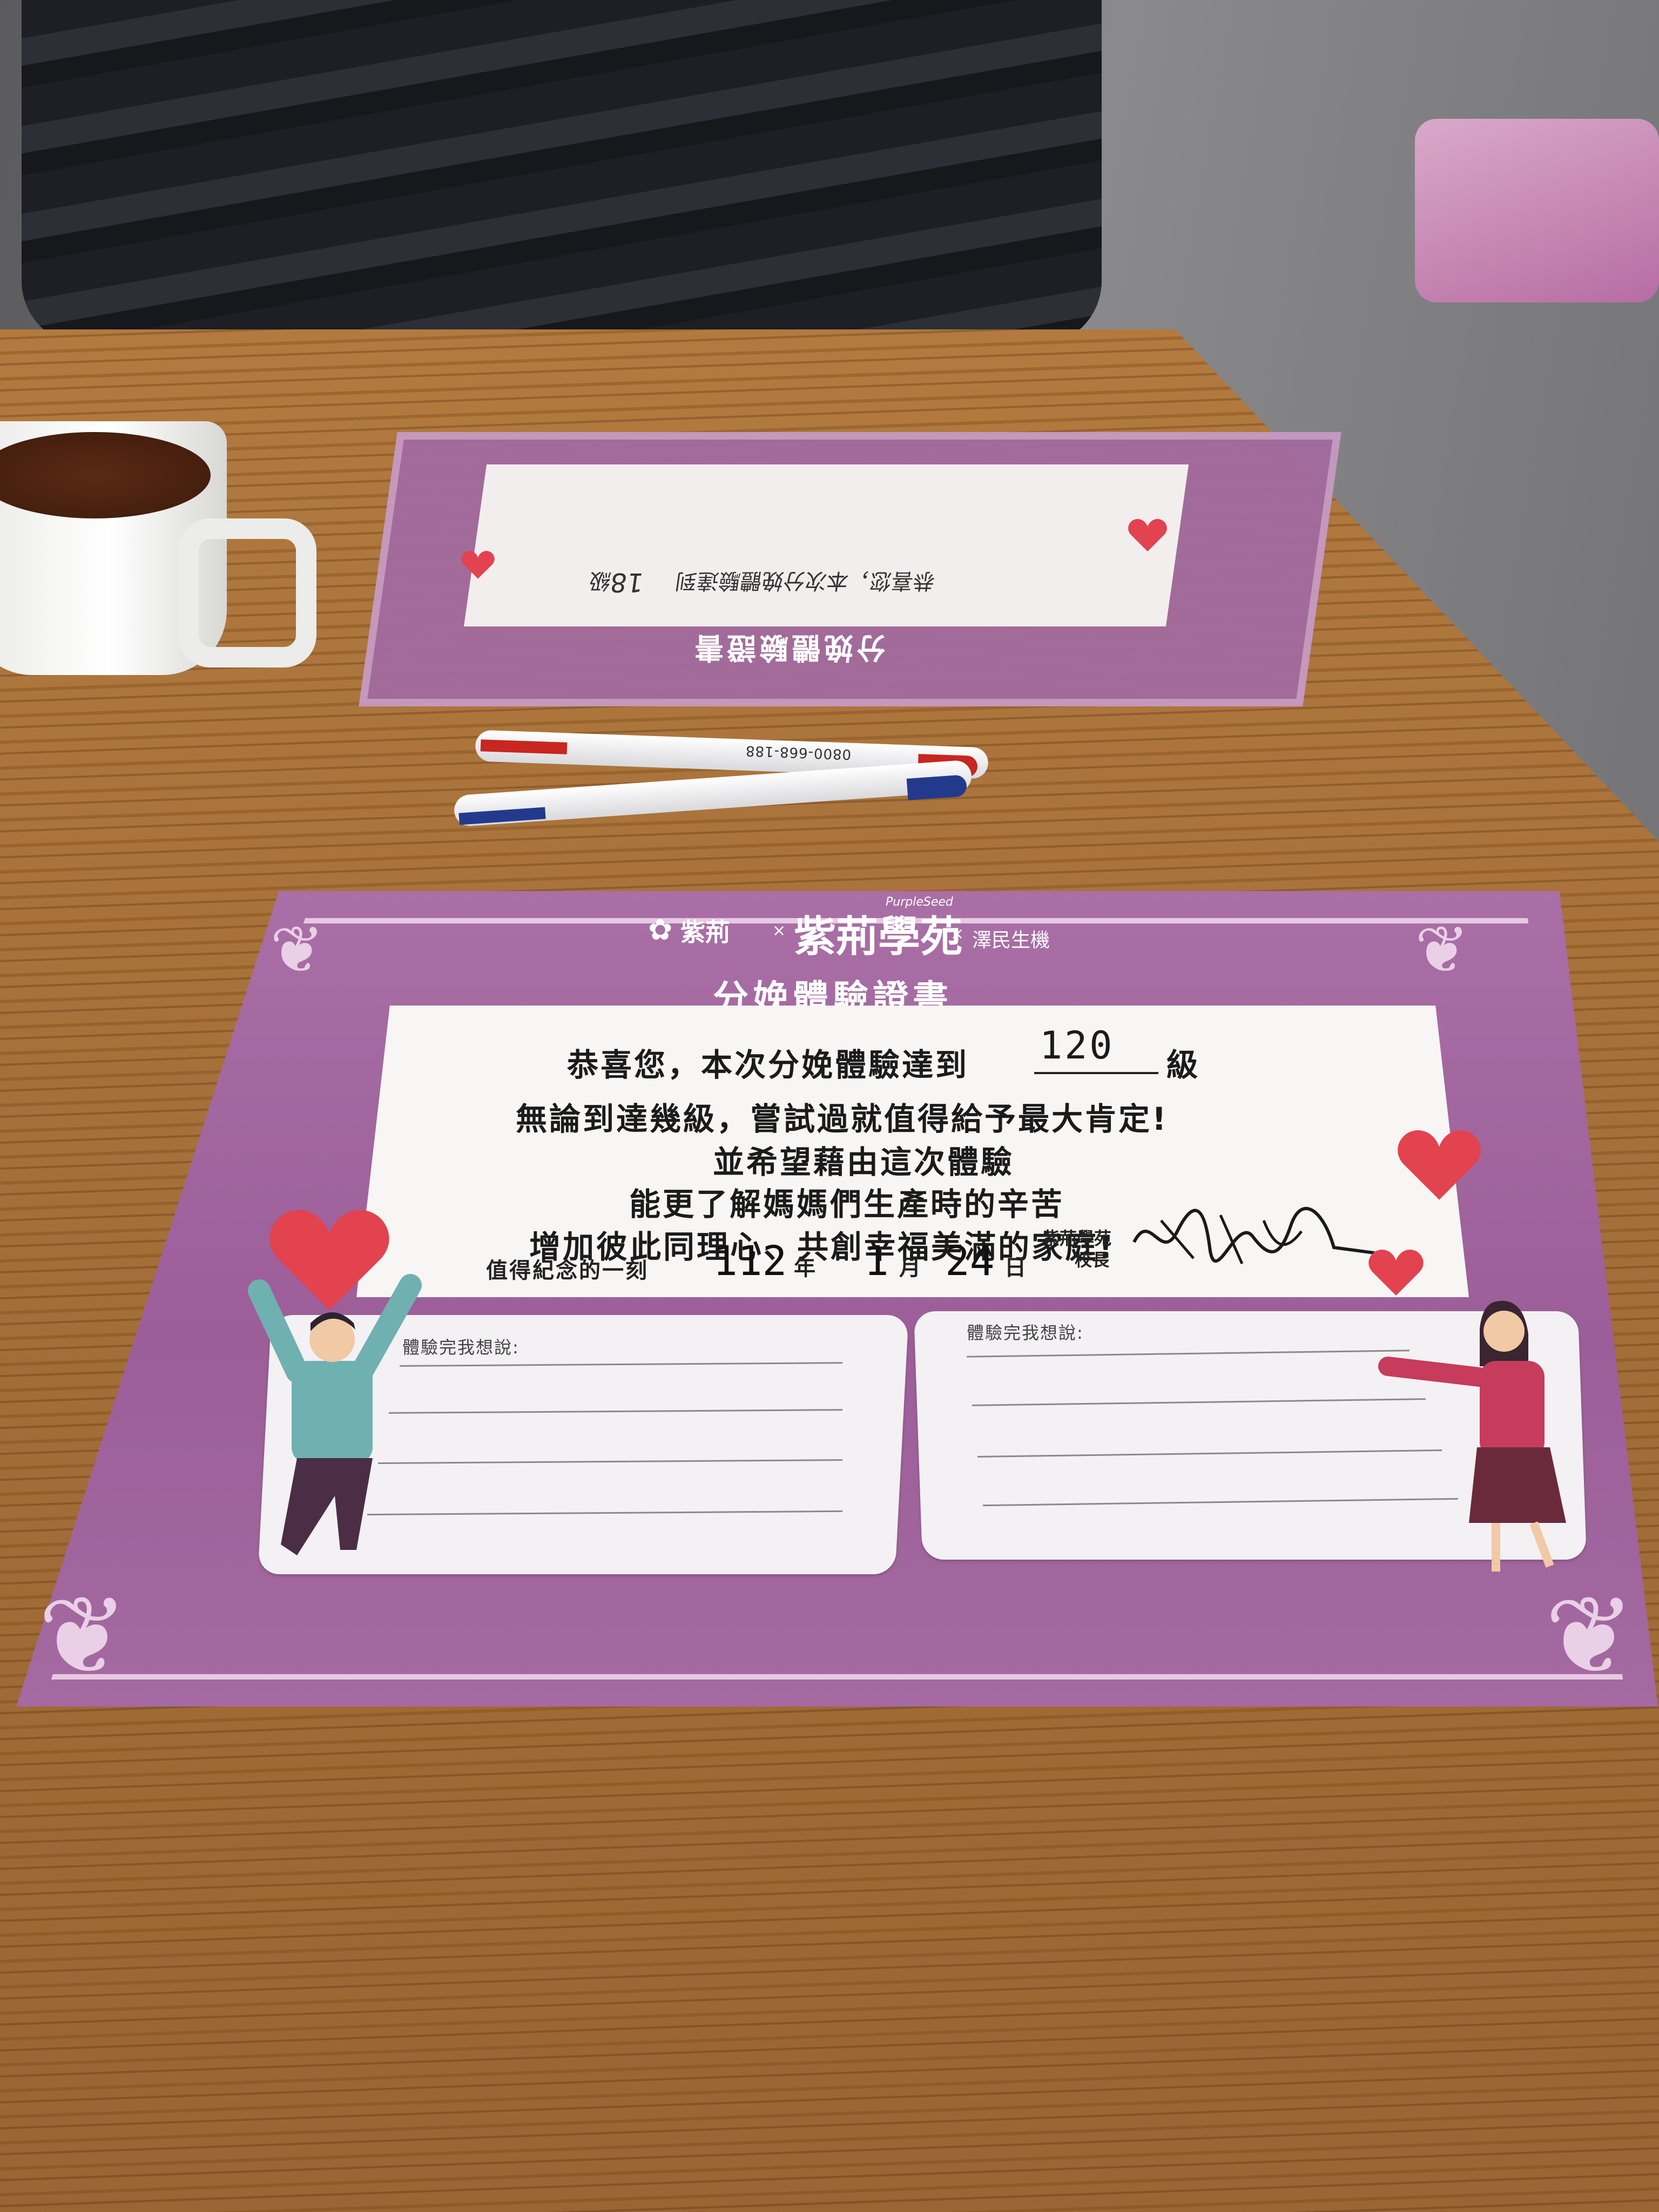 The height and width of the screenshot is (2212, 1659). I want to click on brand-right: 澤民生機, so click(1011, 940).